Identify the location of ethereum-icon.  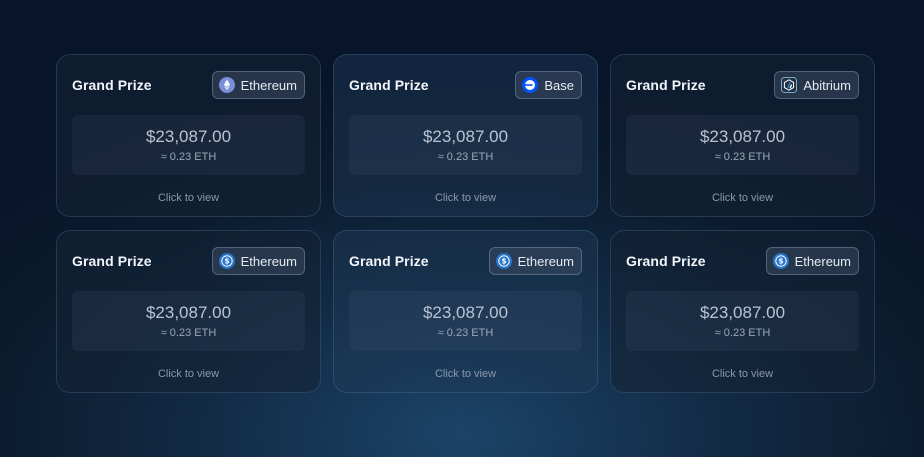
(226, 85).